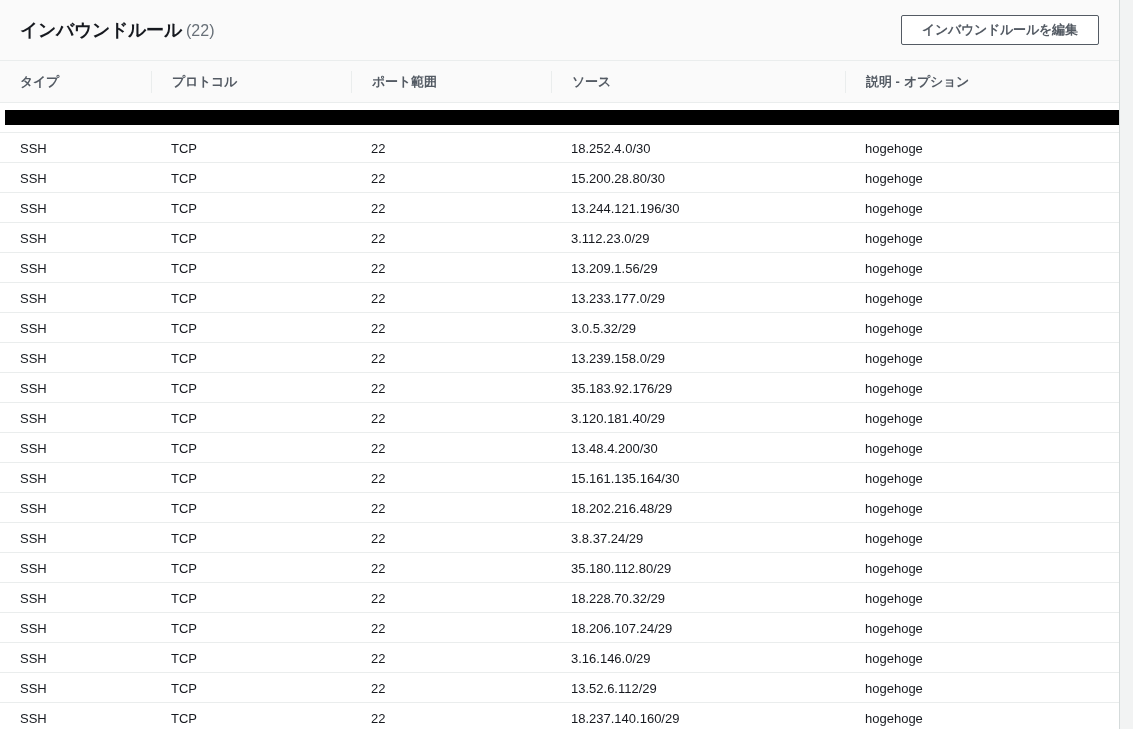 The height and width of the screenshot is (729, 1133). Describe the element at coordinates (614, 448) in the screenshot. I see `table-cell: 13.48.4.200/30` at that location.